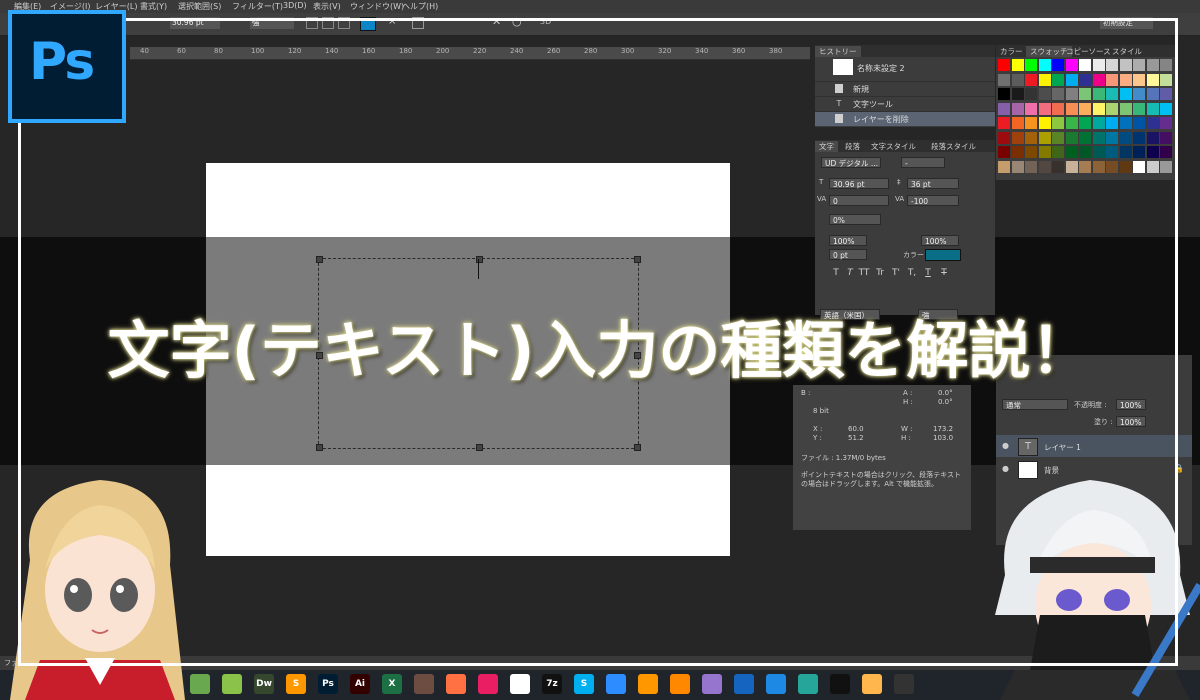 The height and width of the screenshot is (700, 1200). What do you see at coordinates (496, 21) in the screenshot?
I see `cancel-icon: ✕` at bounding box center [496, 21].